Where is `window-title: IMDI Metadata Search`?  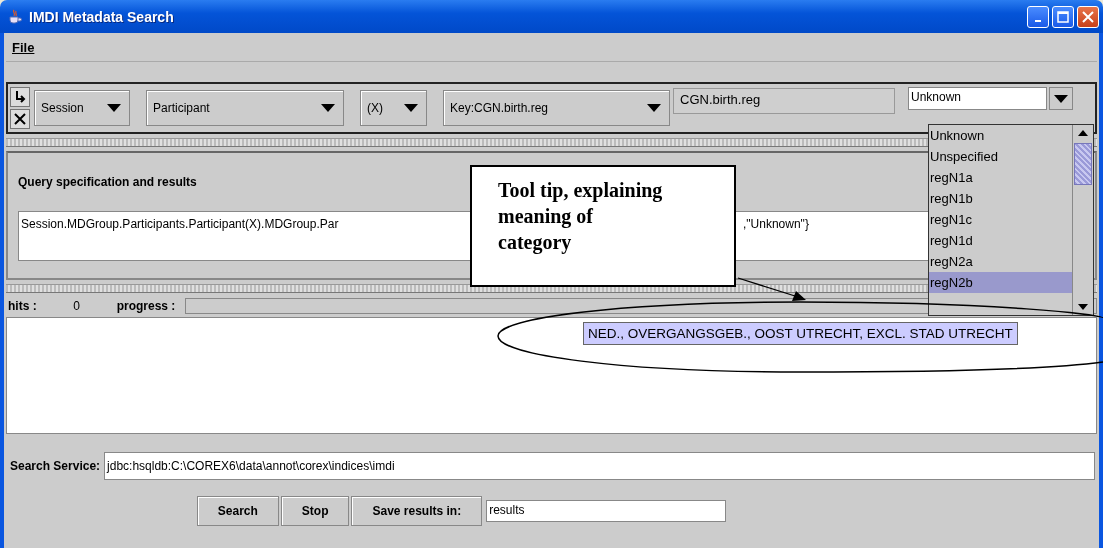
window-title: IMDI Metadata Search is located at coordinates (102, 16).